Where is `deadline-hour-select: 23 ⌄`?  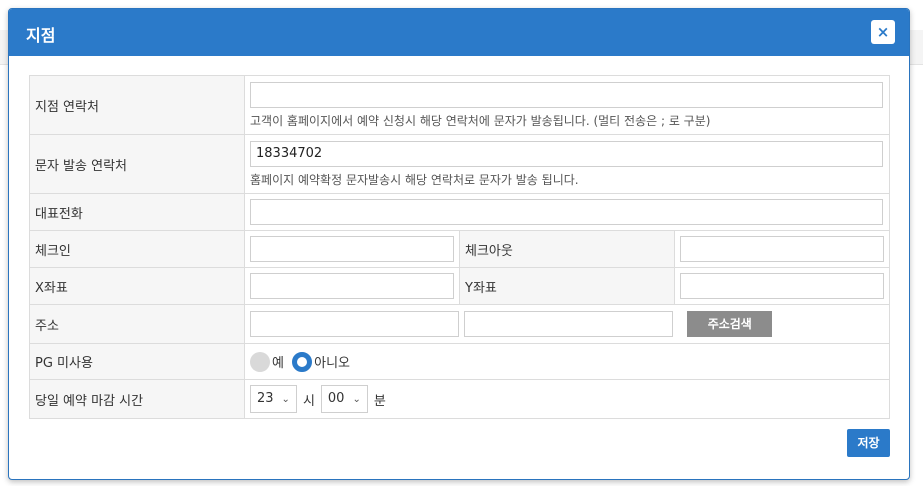 deadline-hour-select: 23 ⌄ is located at coordinates (273, 399).